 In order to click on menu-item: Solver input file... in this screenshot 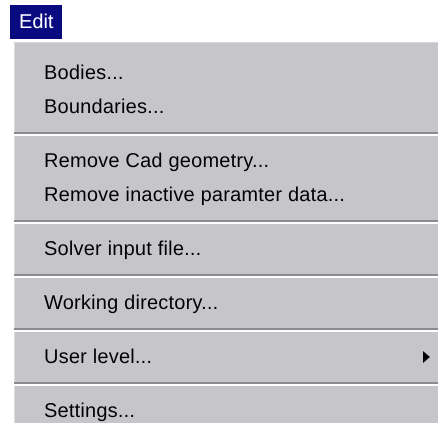, I will do `click(123, 249)`.